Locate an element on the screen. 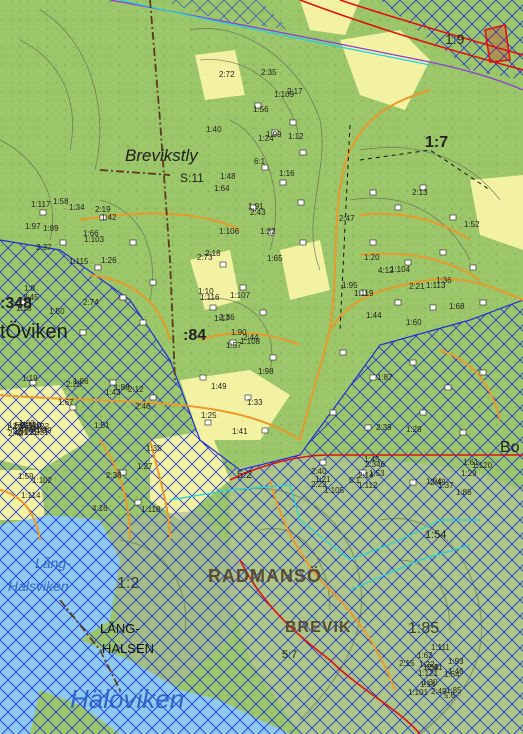 The image size is (523, 734). parcel-label: 1:117 is located at coordinates (41, 204).